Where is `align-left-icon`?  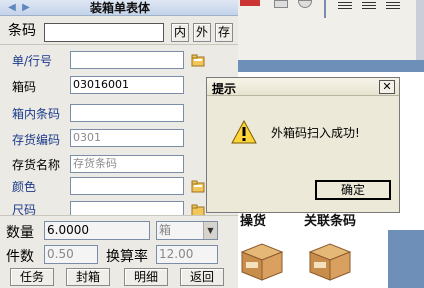
align-left-icon is located at coordinates (345, 2).